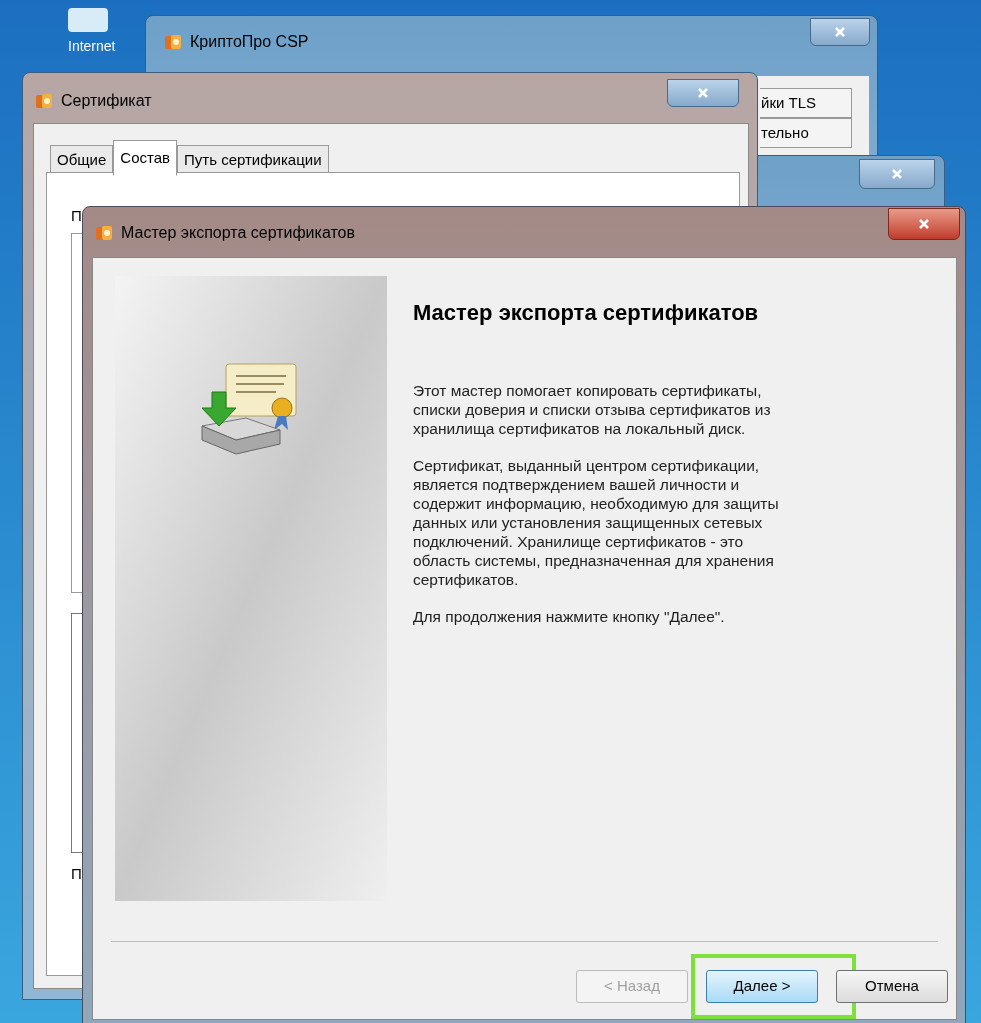  I want to click on desktop-icon-label: Internet, so click(92, 46).